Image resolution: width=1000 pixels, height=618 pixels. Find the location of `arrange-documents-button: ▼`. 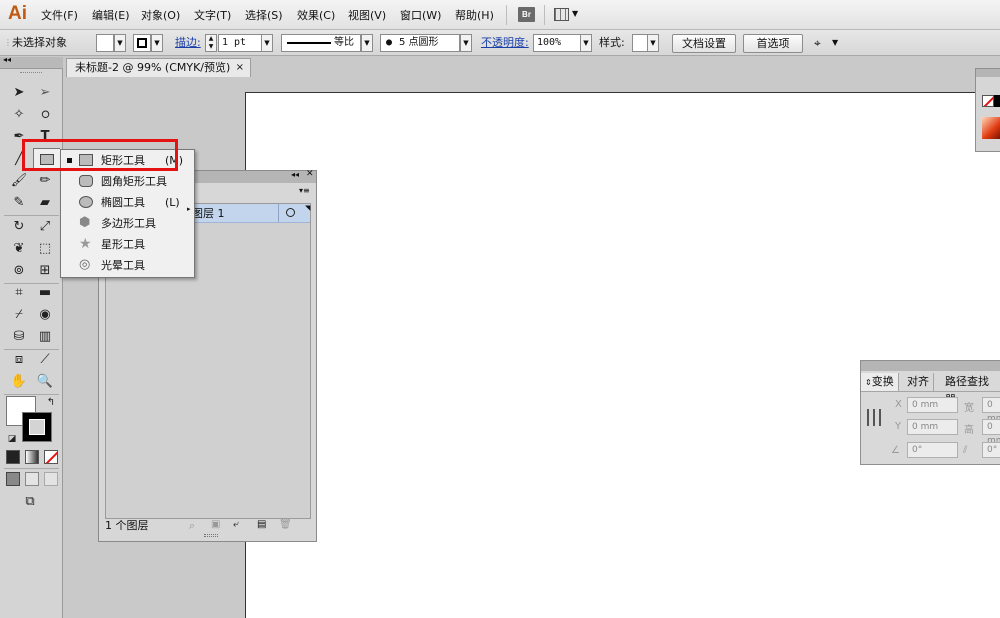

arrange-documents-button: ▼ is located at coordinates (567, 15).